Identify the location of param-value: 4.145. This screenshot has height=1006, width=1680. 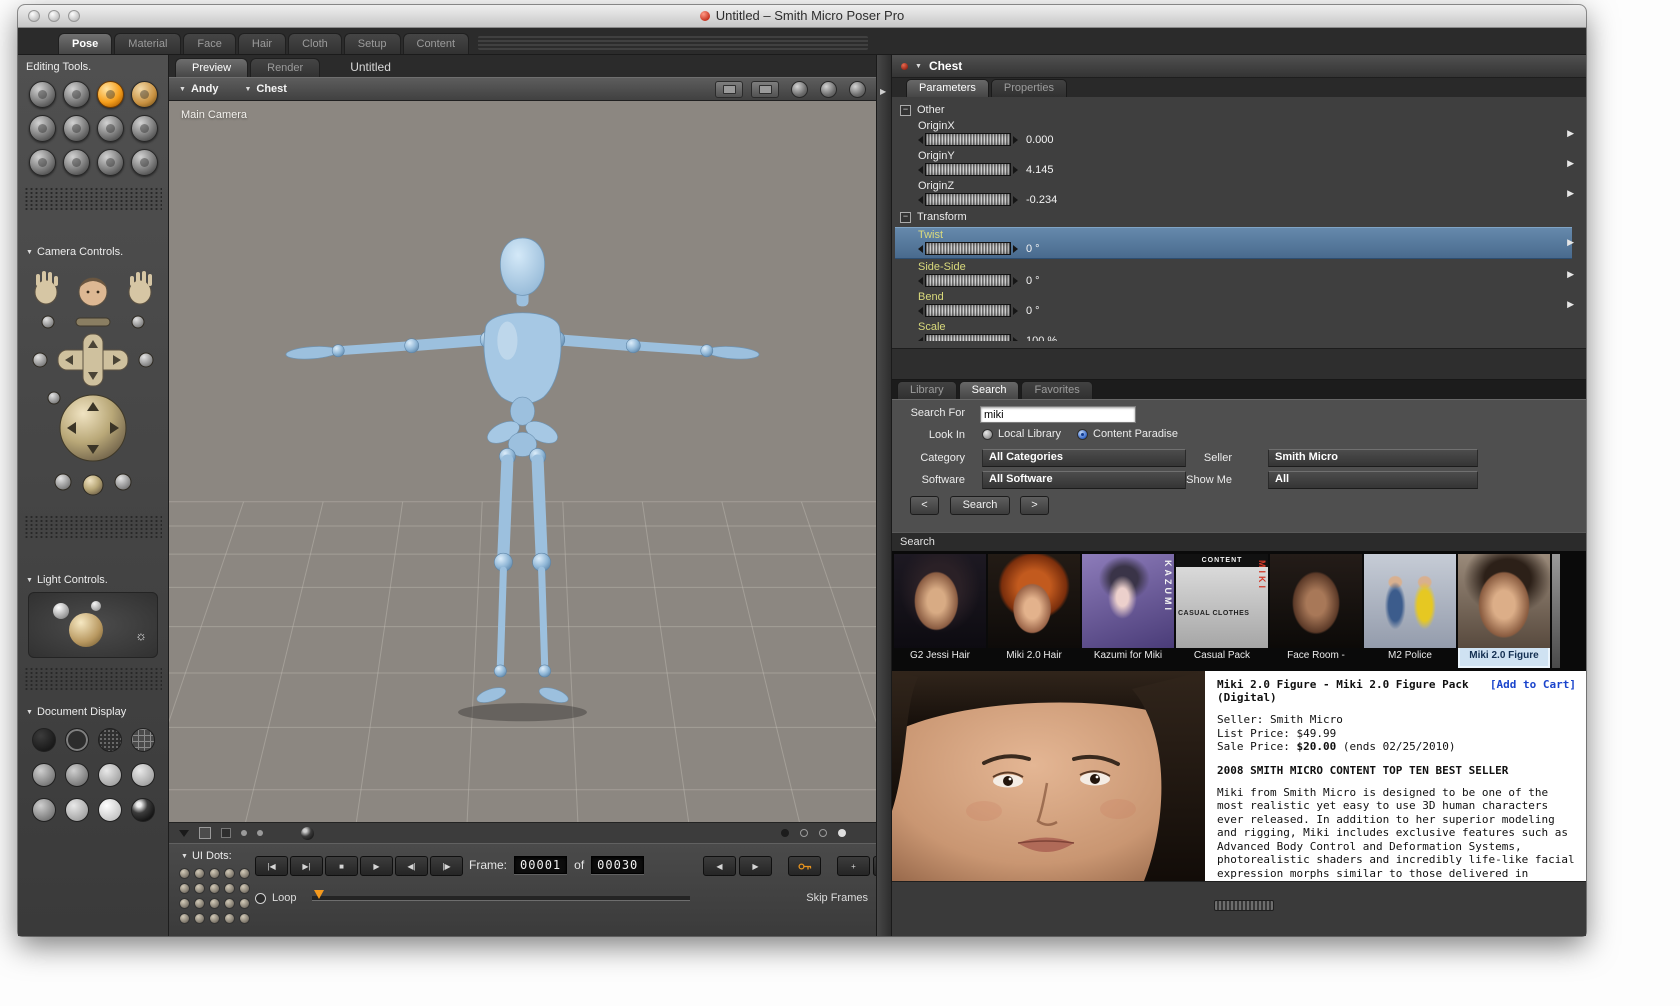
(1040, 170).